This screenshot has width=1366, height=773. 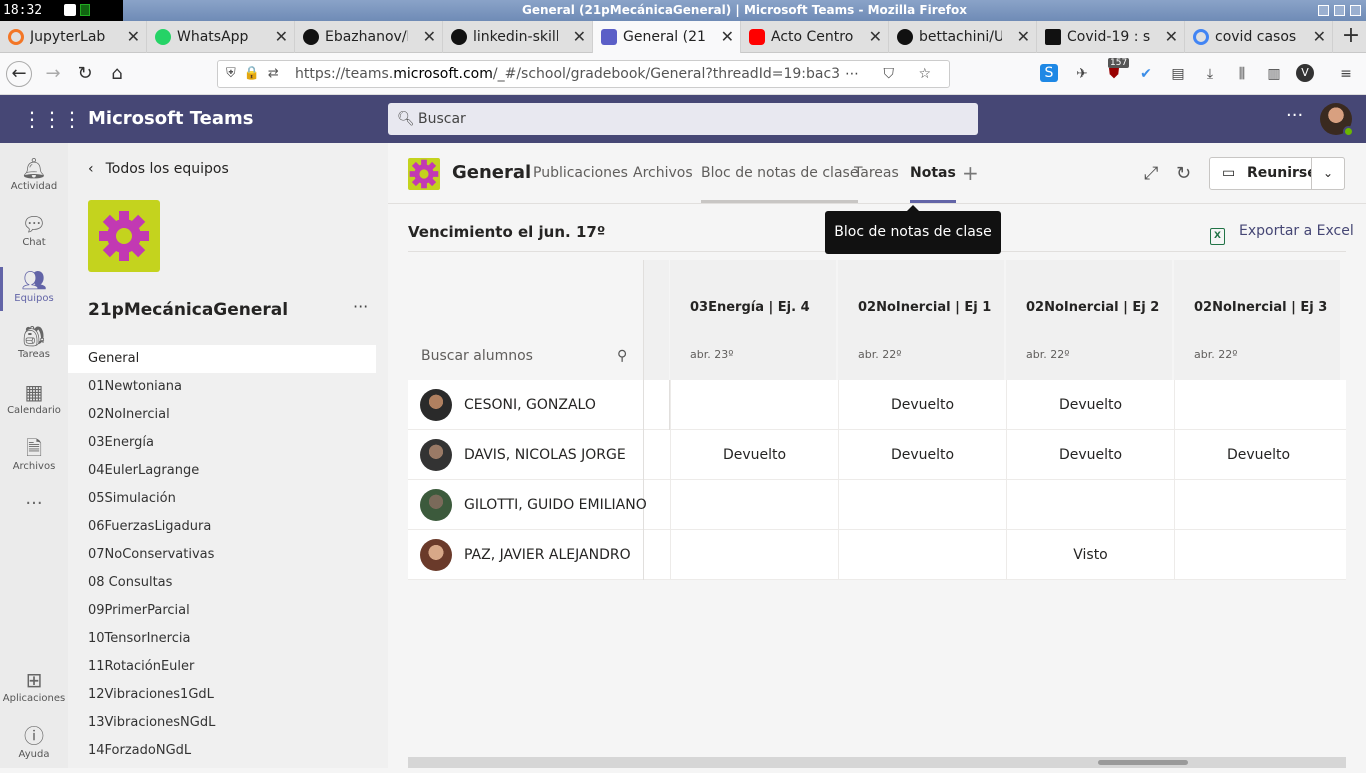 What do you see at coordinates (933, 184) in the screenshot?
I see `tab-notas: Notas` at bounding box center [933, 184].